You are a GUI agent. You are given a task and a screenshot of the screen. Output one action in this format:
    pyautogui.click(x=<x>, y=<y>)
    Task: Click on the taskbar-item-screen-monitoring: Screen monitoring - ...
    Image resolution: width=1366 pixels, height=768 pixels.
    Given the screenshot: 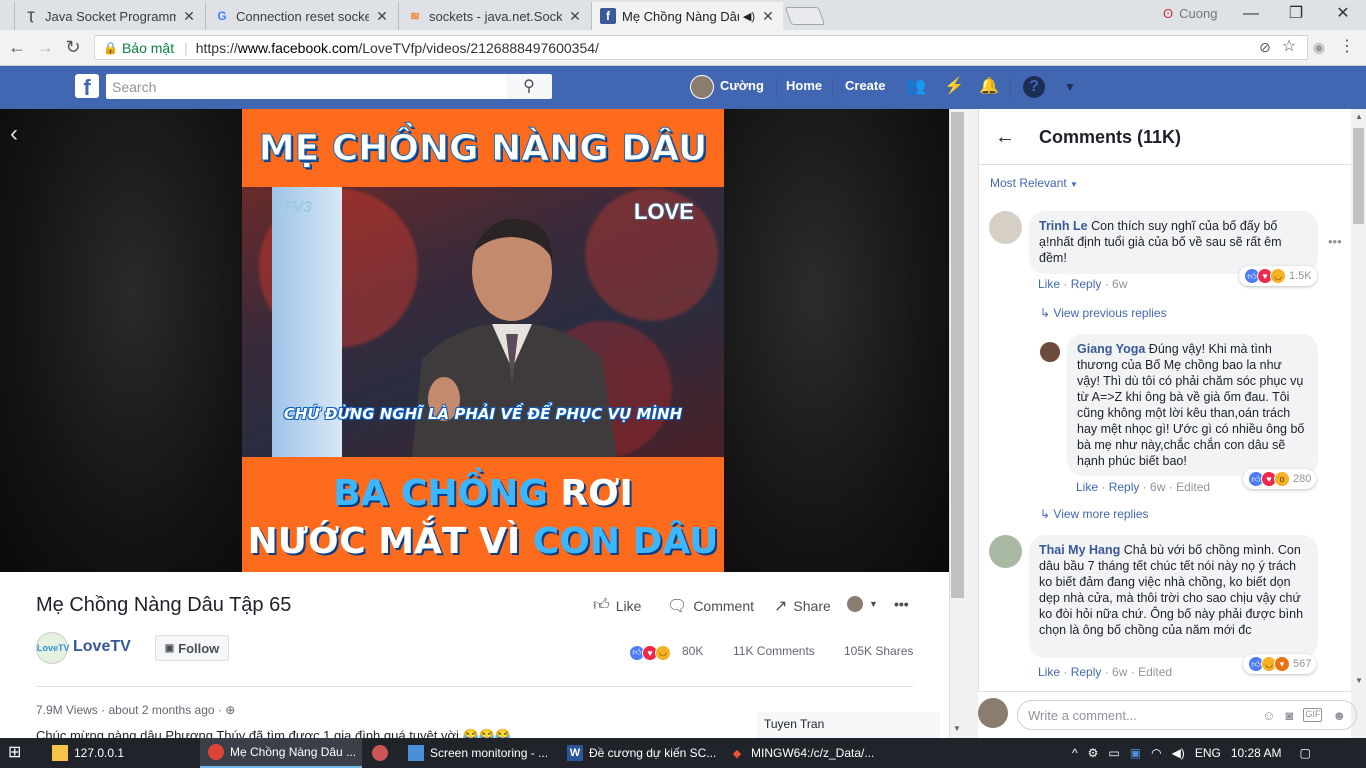 What is the action you would take?
    pyautogui.click(x=477, y=753)
    